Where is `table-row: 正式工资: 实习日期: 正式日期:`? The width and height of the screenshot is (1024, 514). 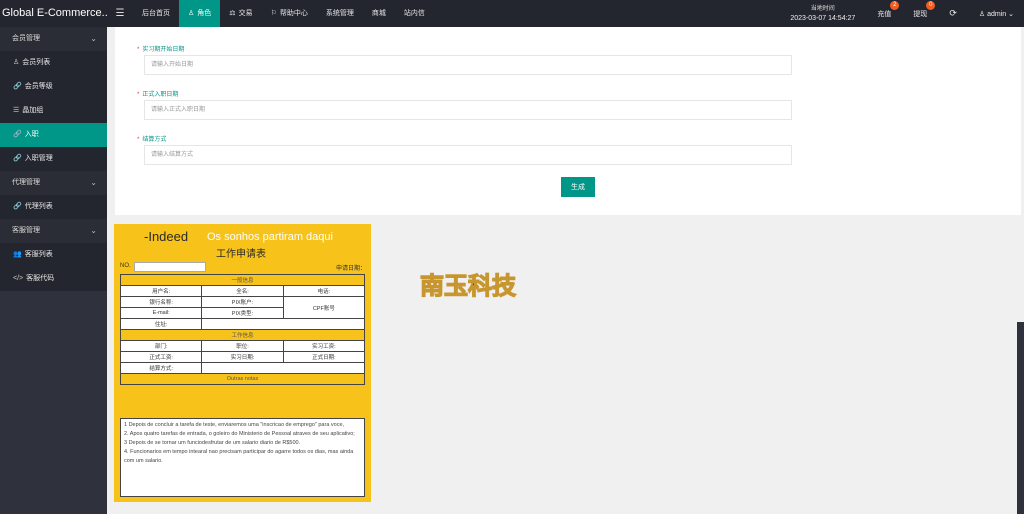 table-row: 正式工资: 实习日期: 正式日期: is located at coordinates (242, 357).